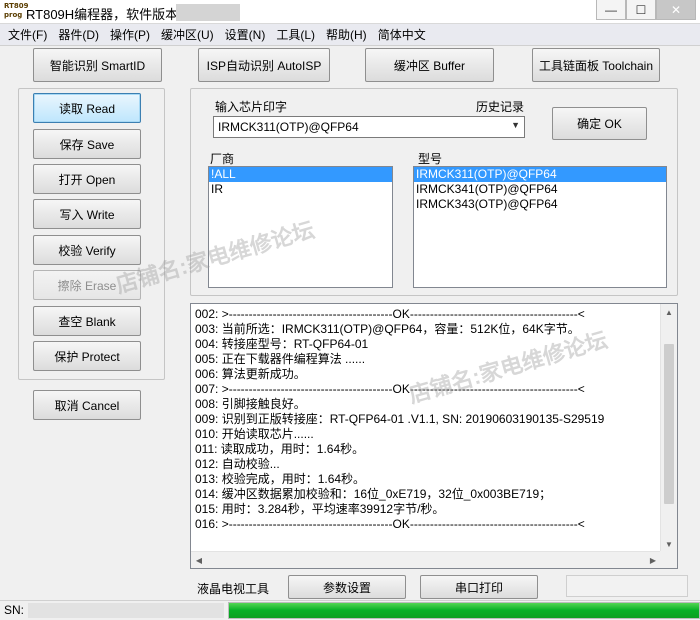 The width and height of the screenshot is (700, 620). What do you see at coordinates (199, 560) in the screenshot?
I see `scroll-left-icon: ◀` at bounding box center [199, 560].